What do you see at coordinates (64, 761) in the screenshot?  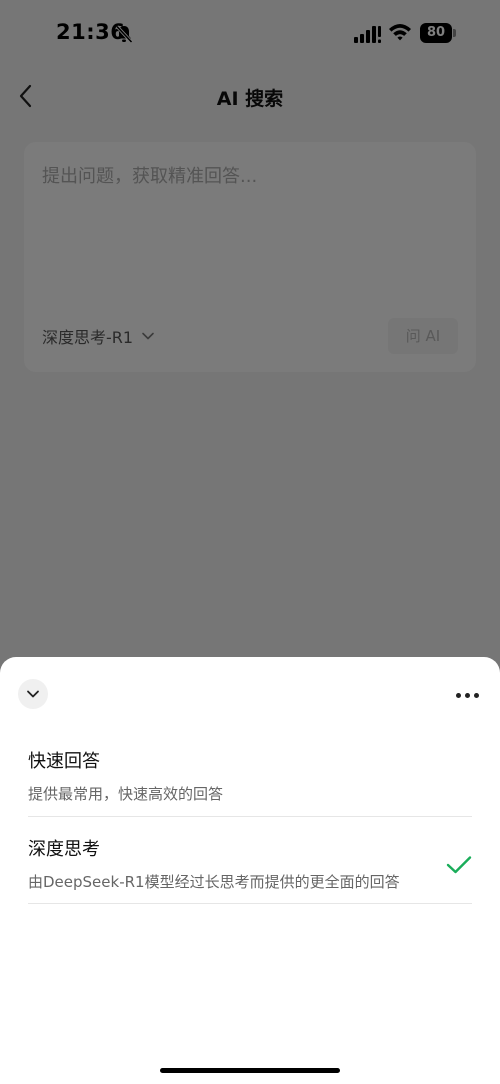 I see `option-title: 快速回答` at bounding box center [64, 761].